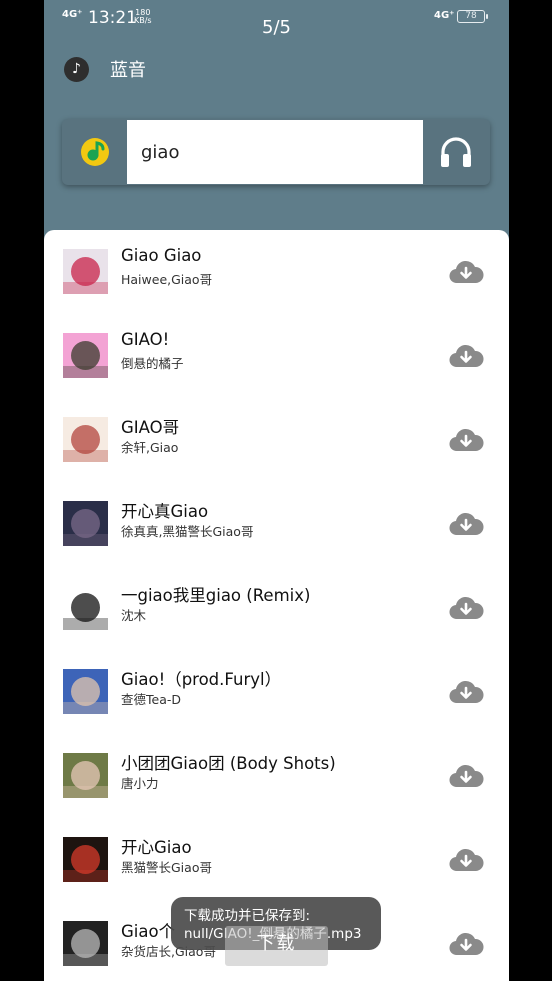 Image resolution: width=552 pixels, height=981 pixels. Describe the element at coordinates (276, 27) in the screenshot. I see `page-indicator: 5/5` at that location.